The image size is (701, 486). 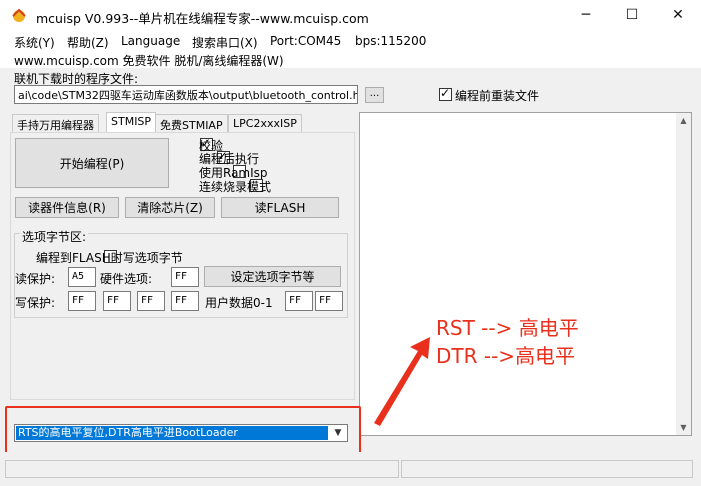 What do you see at coordinates (280, 207) in the screenshot?
I see `read-flash-button: 读FLASH` at bounding box center [280, 207].